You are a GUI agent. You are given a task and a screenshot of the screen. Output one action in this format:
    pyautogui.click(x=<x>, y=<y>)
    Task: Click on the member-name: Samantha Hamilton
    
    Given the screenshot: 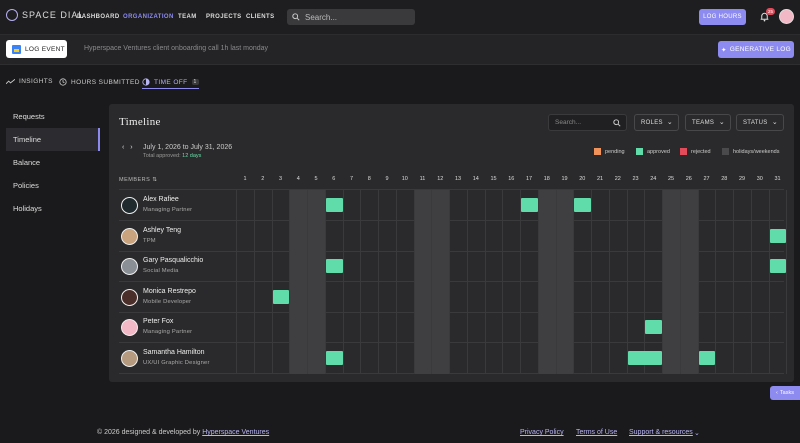 What is the action you would take?
    pyautogui.click(x=173, y=352)
    